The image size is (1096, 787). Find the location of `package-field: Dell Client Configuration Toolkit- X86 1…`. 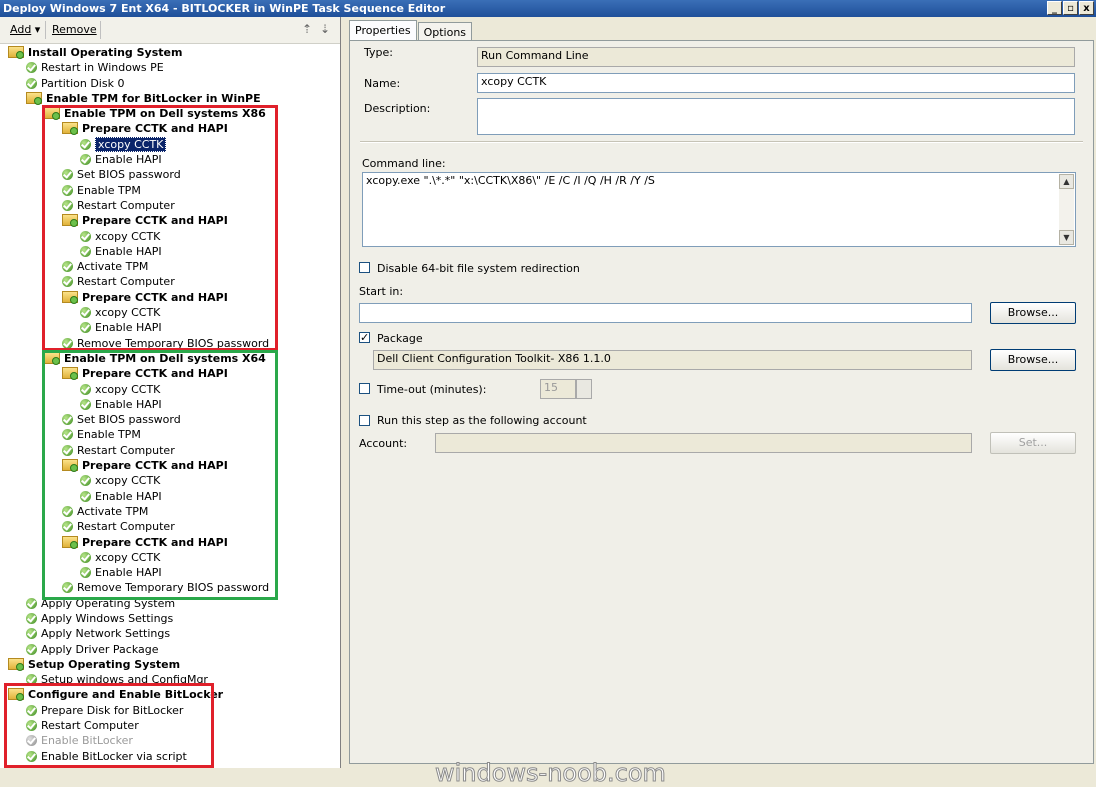

package-field: Dell Client Configuration Toolkit- X86 1… is located at coordinates (672, 360).